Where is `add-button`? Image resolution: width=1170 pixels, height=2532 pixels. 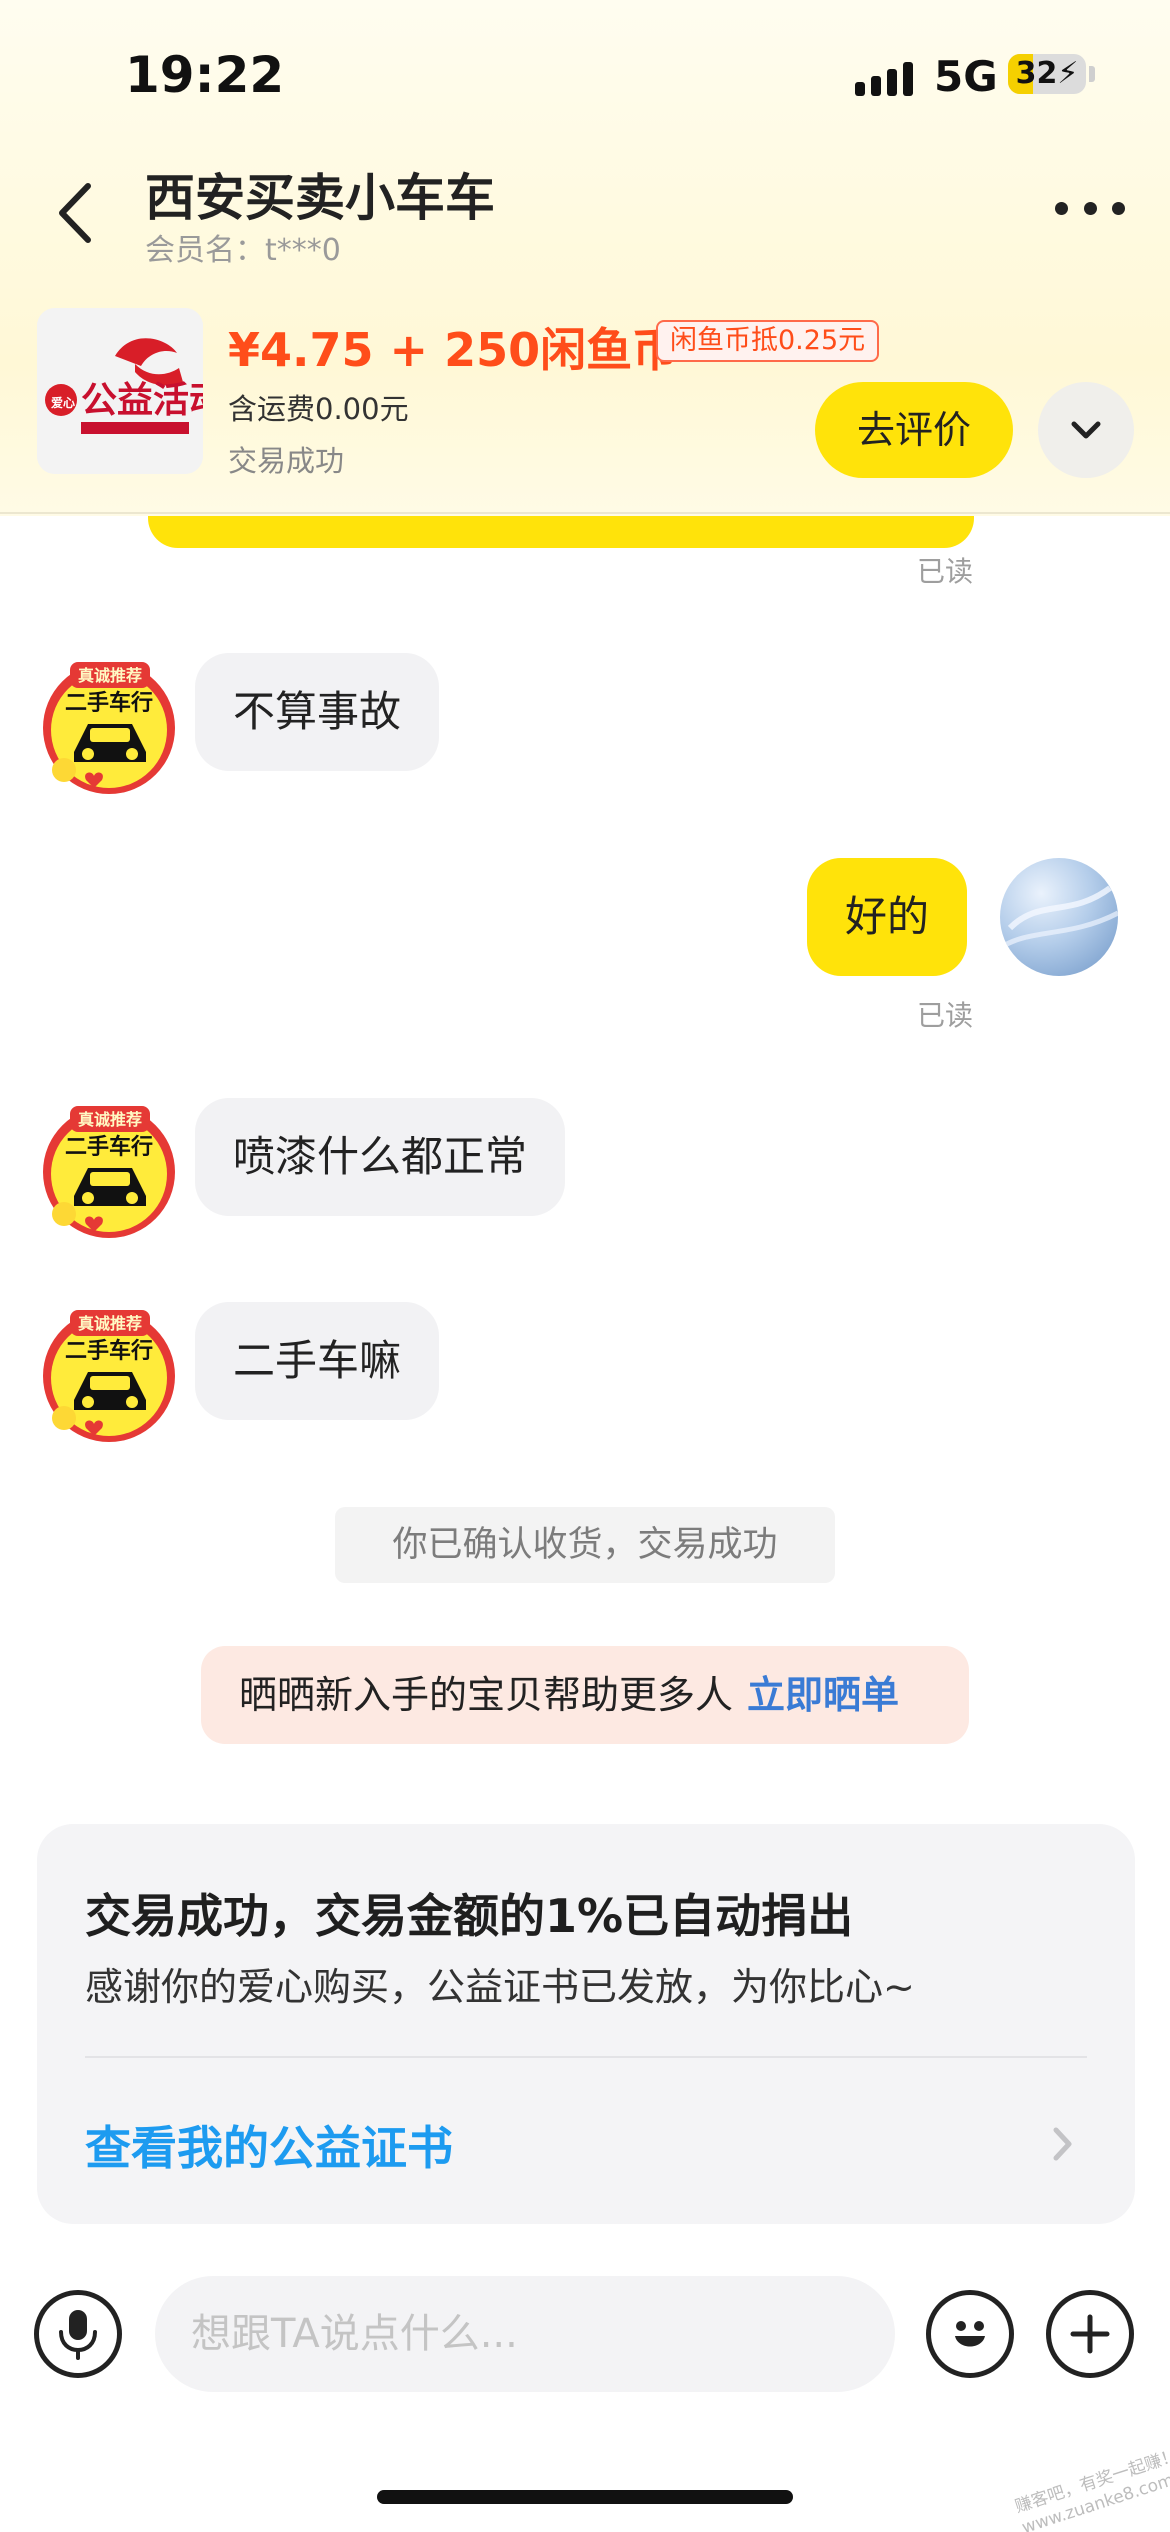
add-button is located at coordinates (1090, 2334).